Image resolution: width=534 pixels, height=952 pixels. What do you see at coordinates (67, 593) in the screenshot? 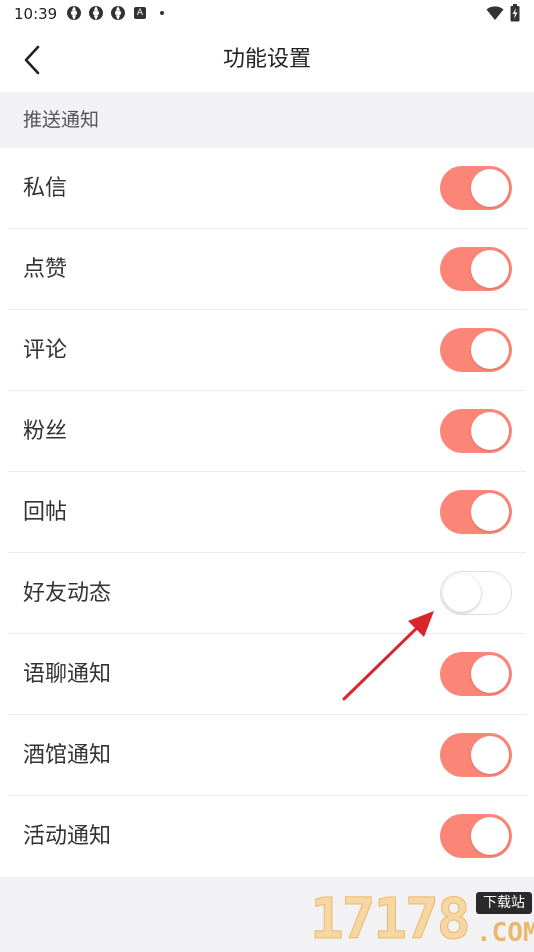
I see `setting-label: 好友动态` at bounding box center [67, 593].